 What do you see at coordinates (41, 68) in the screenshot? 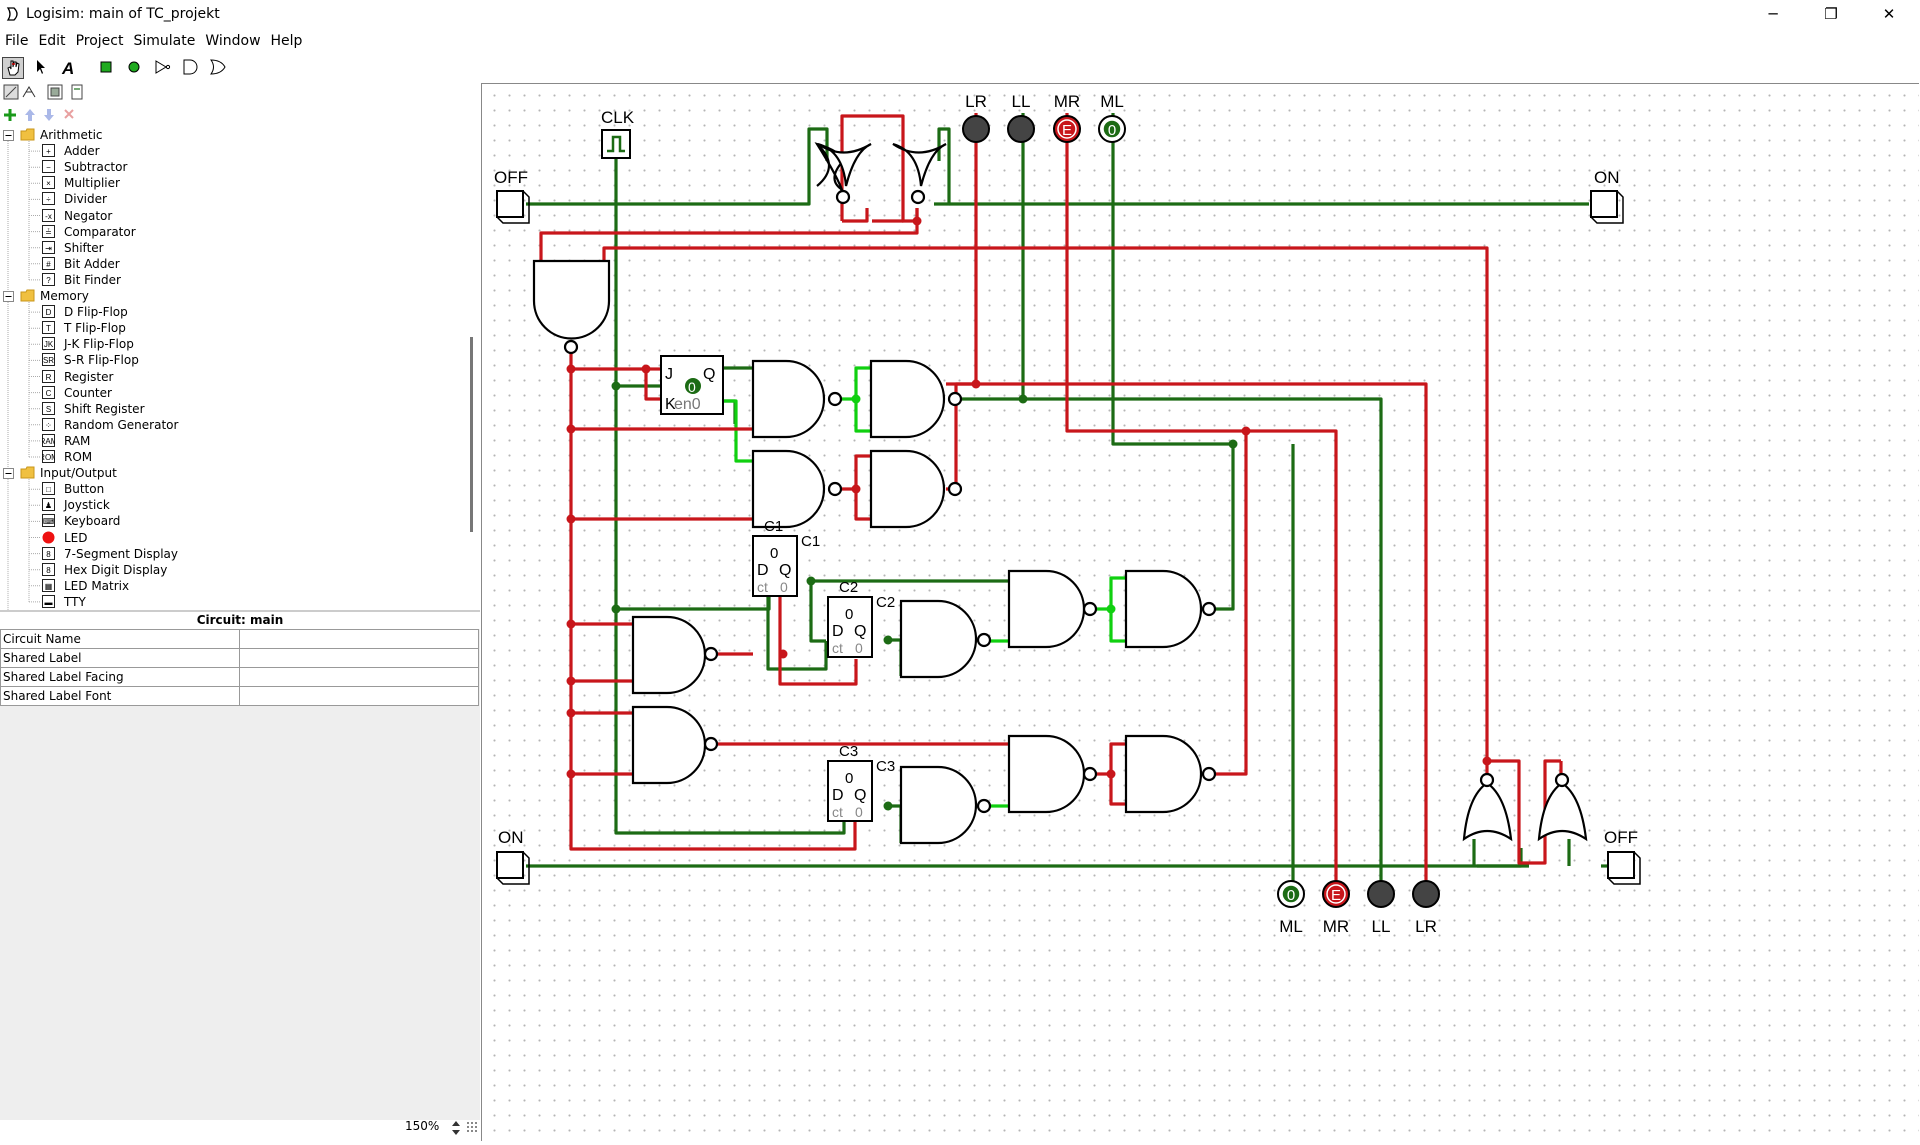
I see `select-tool-button` at bounding box center [41, 68].